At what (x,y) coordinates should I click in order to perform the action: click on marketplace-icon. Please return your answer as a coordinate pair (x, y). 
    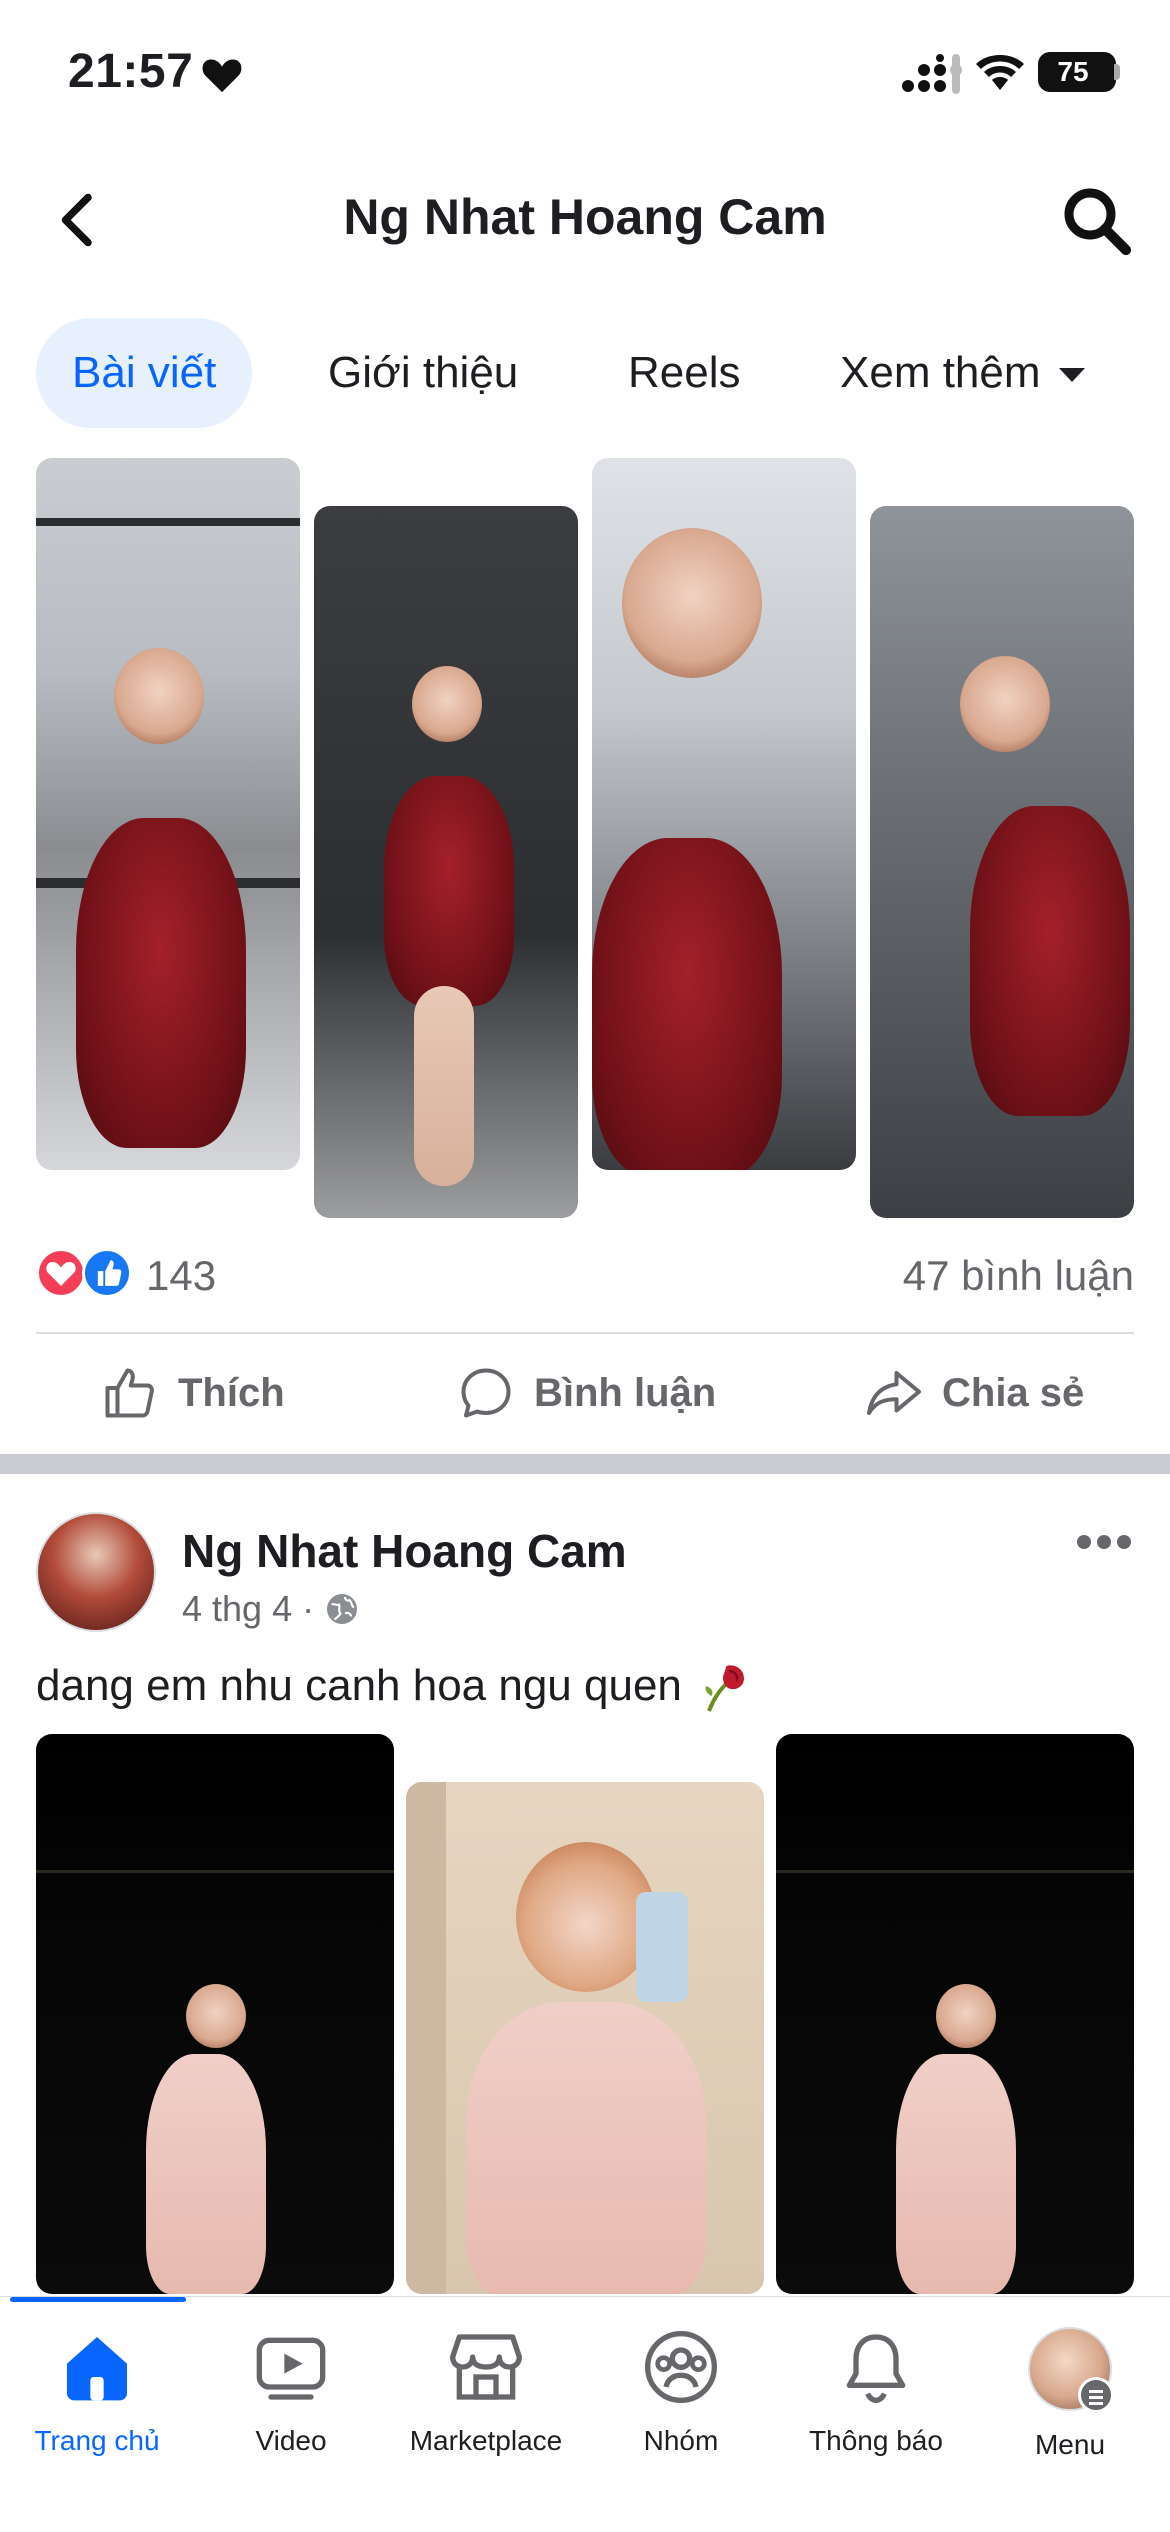
    Looking at the image, I should click on (486, 2367).